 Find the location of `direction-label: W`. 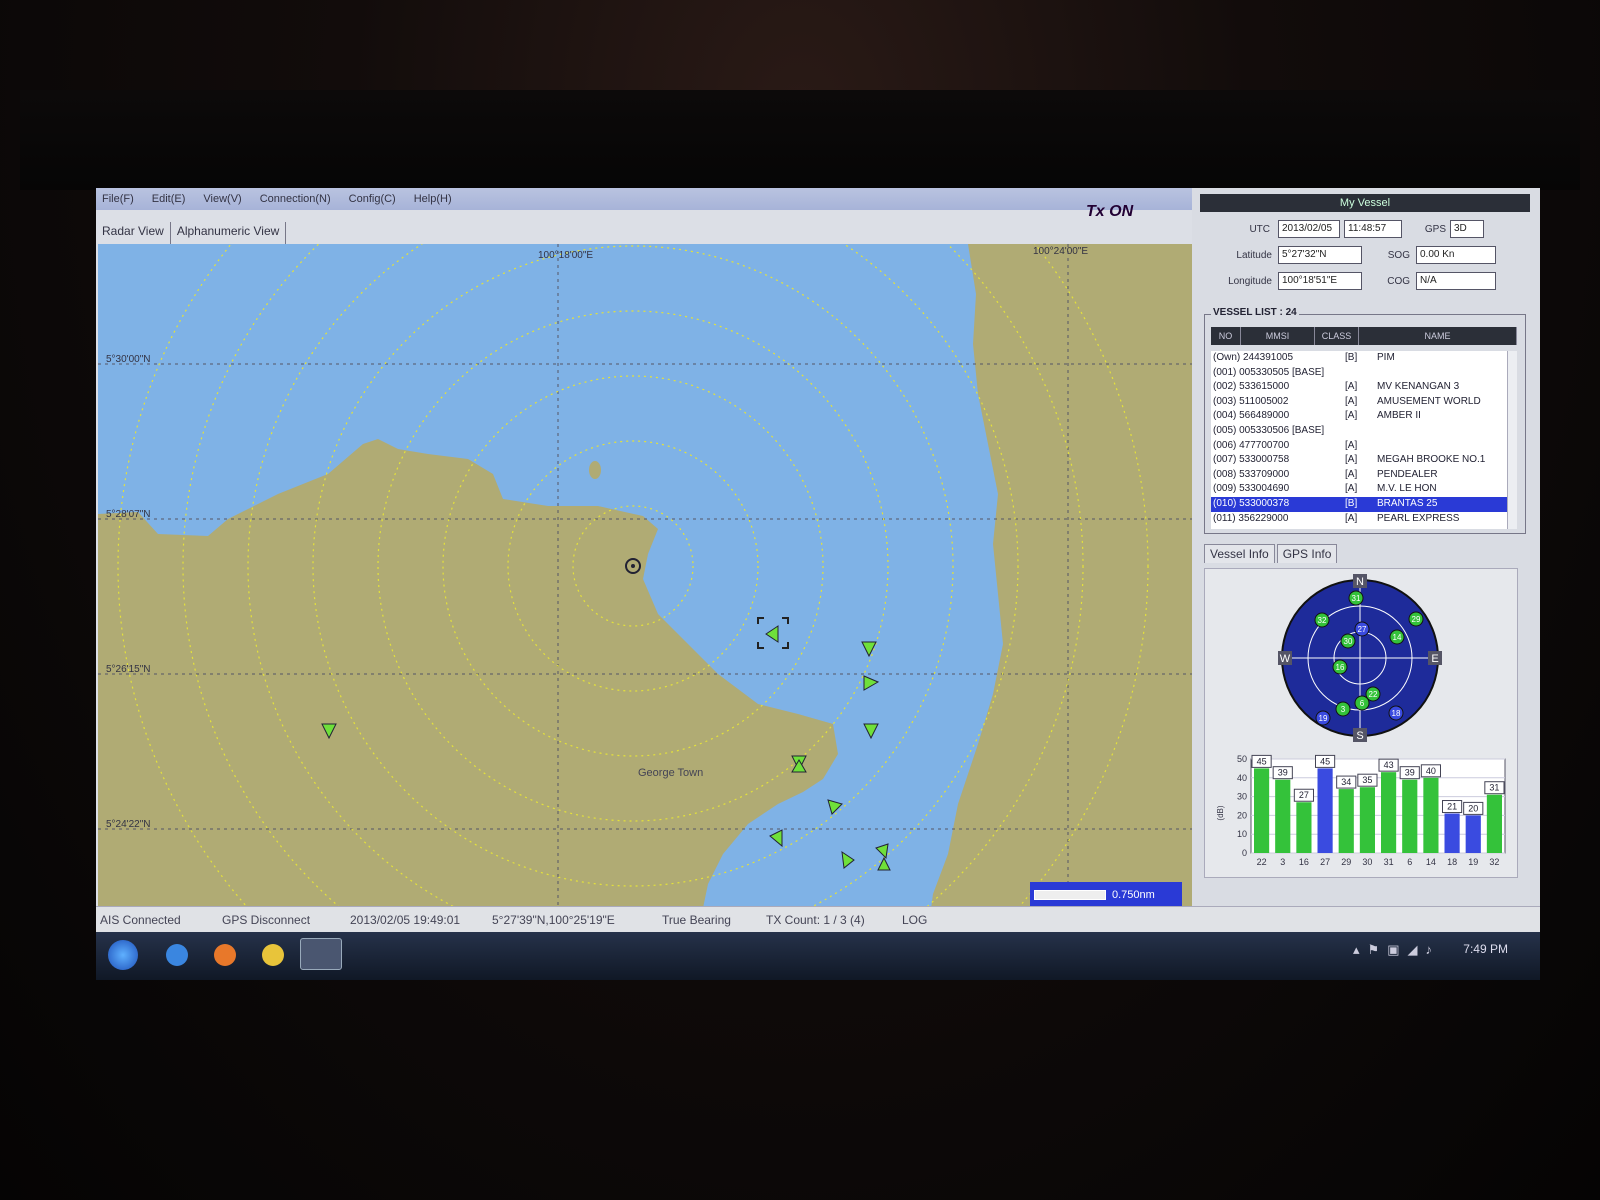

direction-label: W is located at coordinates (1285, 659).